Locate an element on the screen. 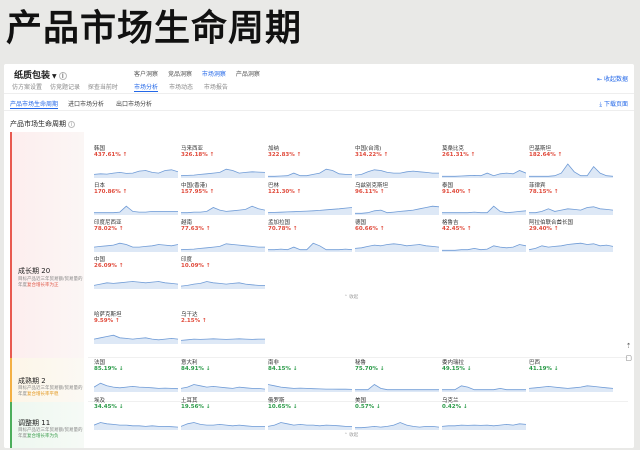 The image size is (640, 450). country-card: 中国(香港) 157.95% ↑ is located at coordinates (223, 199).